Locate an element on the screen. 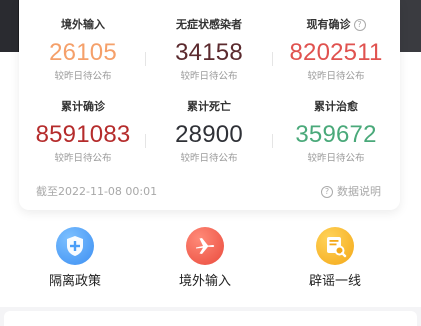 This screenshot has width=421, height=326. stat-asymptomatic-label: 无症状感染者 is located at coordinates (209, 24).